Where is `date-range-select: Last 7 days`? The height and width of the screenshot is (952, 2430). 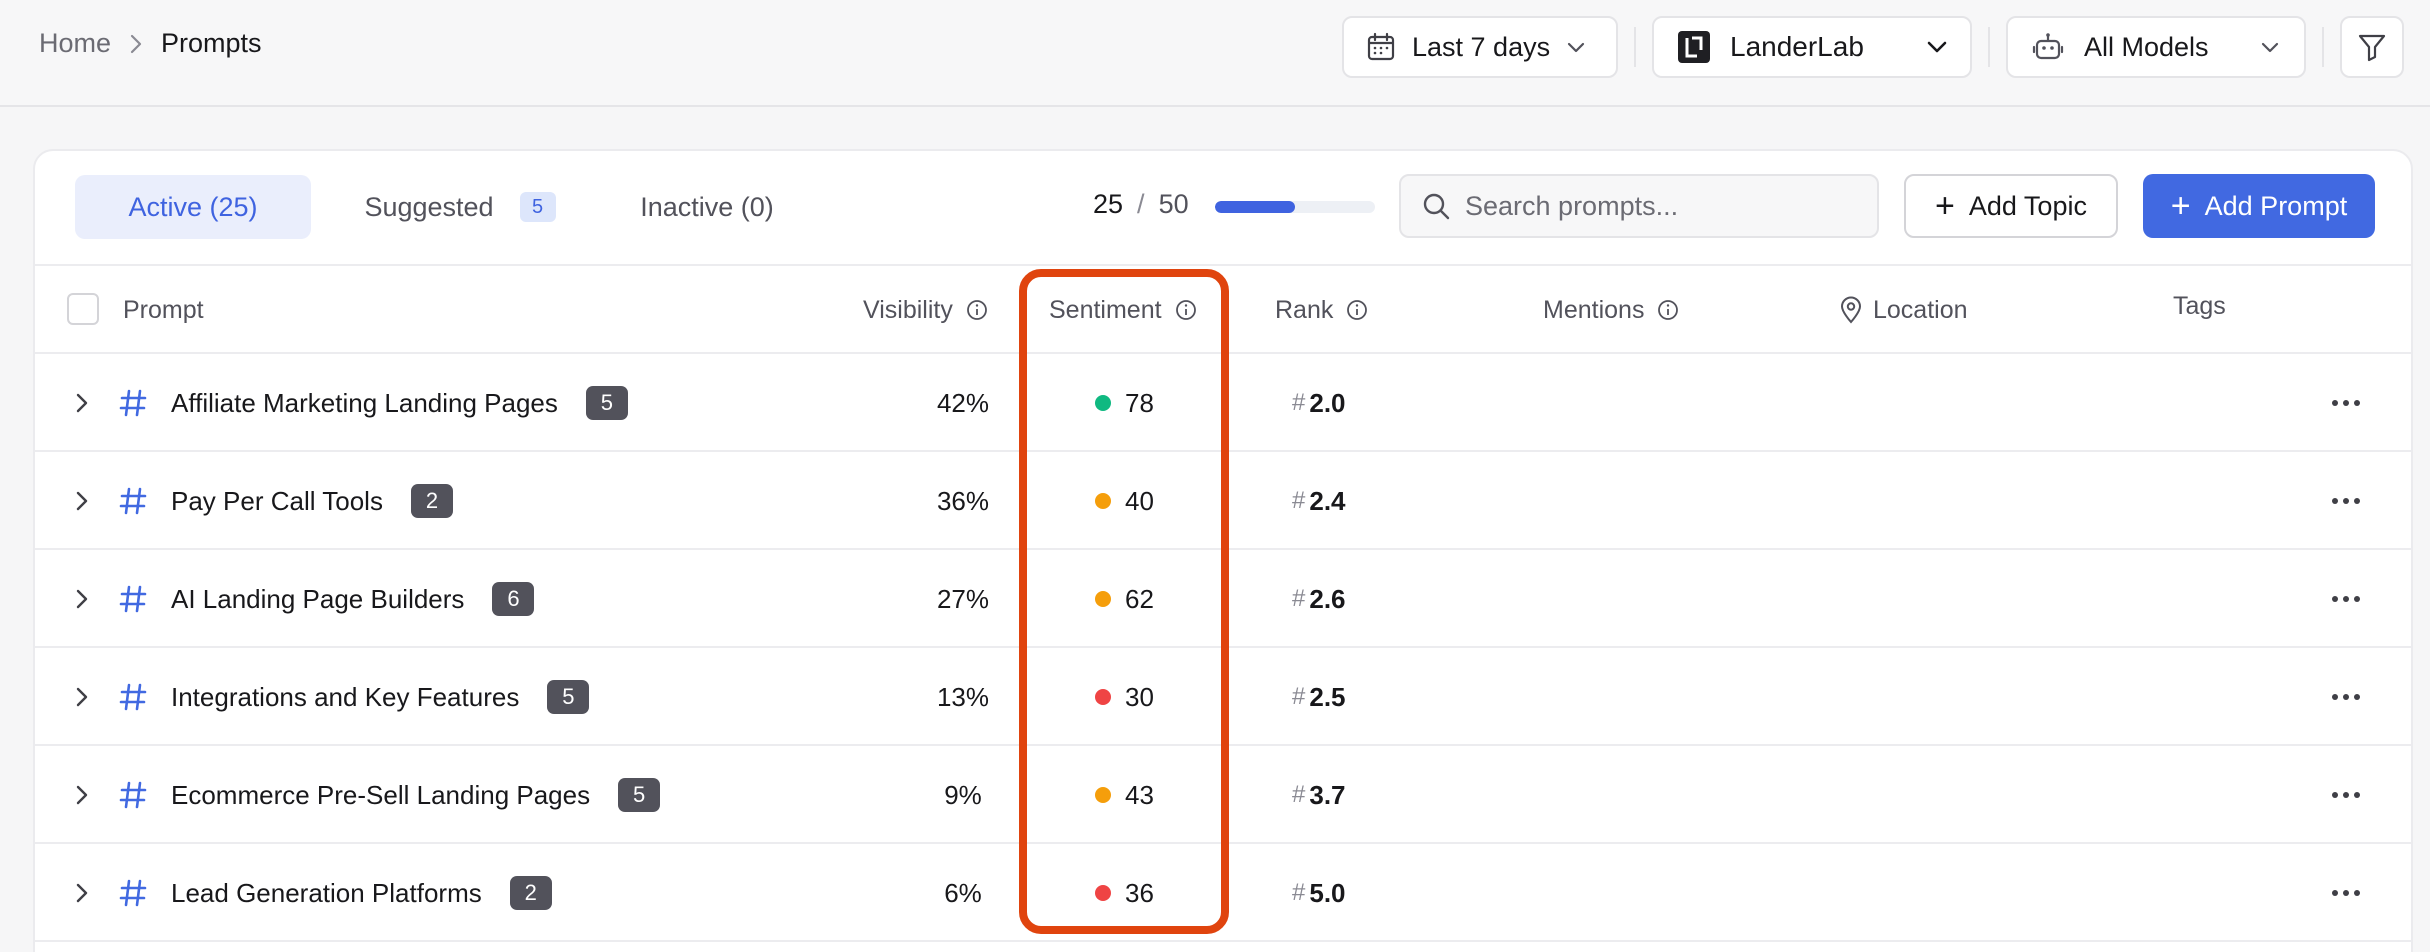
date-range-select: Last 7 days is located at coordinates (1480, 47).